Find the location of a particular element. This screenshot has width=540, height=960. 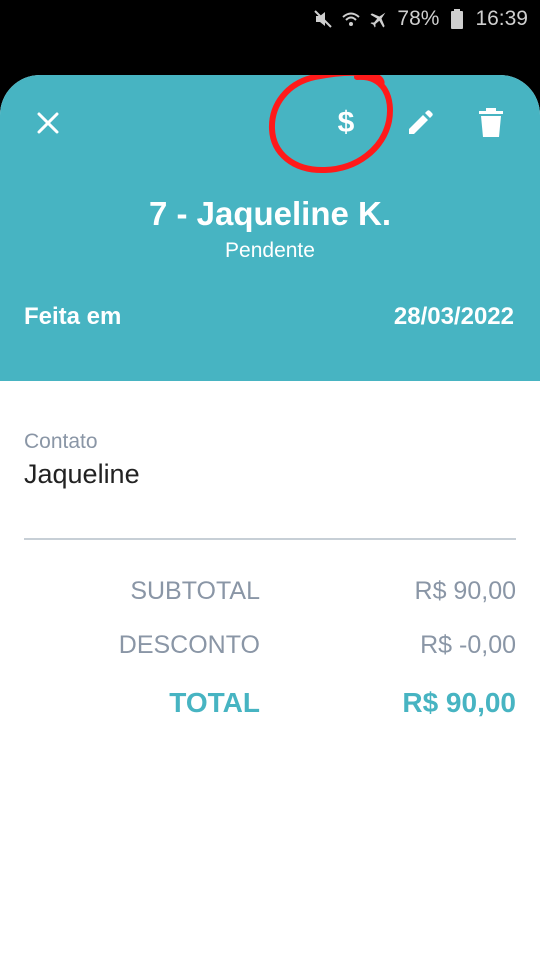

pencil-icon is located at coordinates (421, 122).